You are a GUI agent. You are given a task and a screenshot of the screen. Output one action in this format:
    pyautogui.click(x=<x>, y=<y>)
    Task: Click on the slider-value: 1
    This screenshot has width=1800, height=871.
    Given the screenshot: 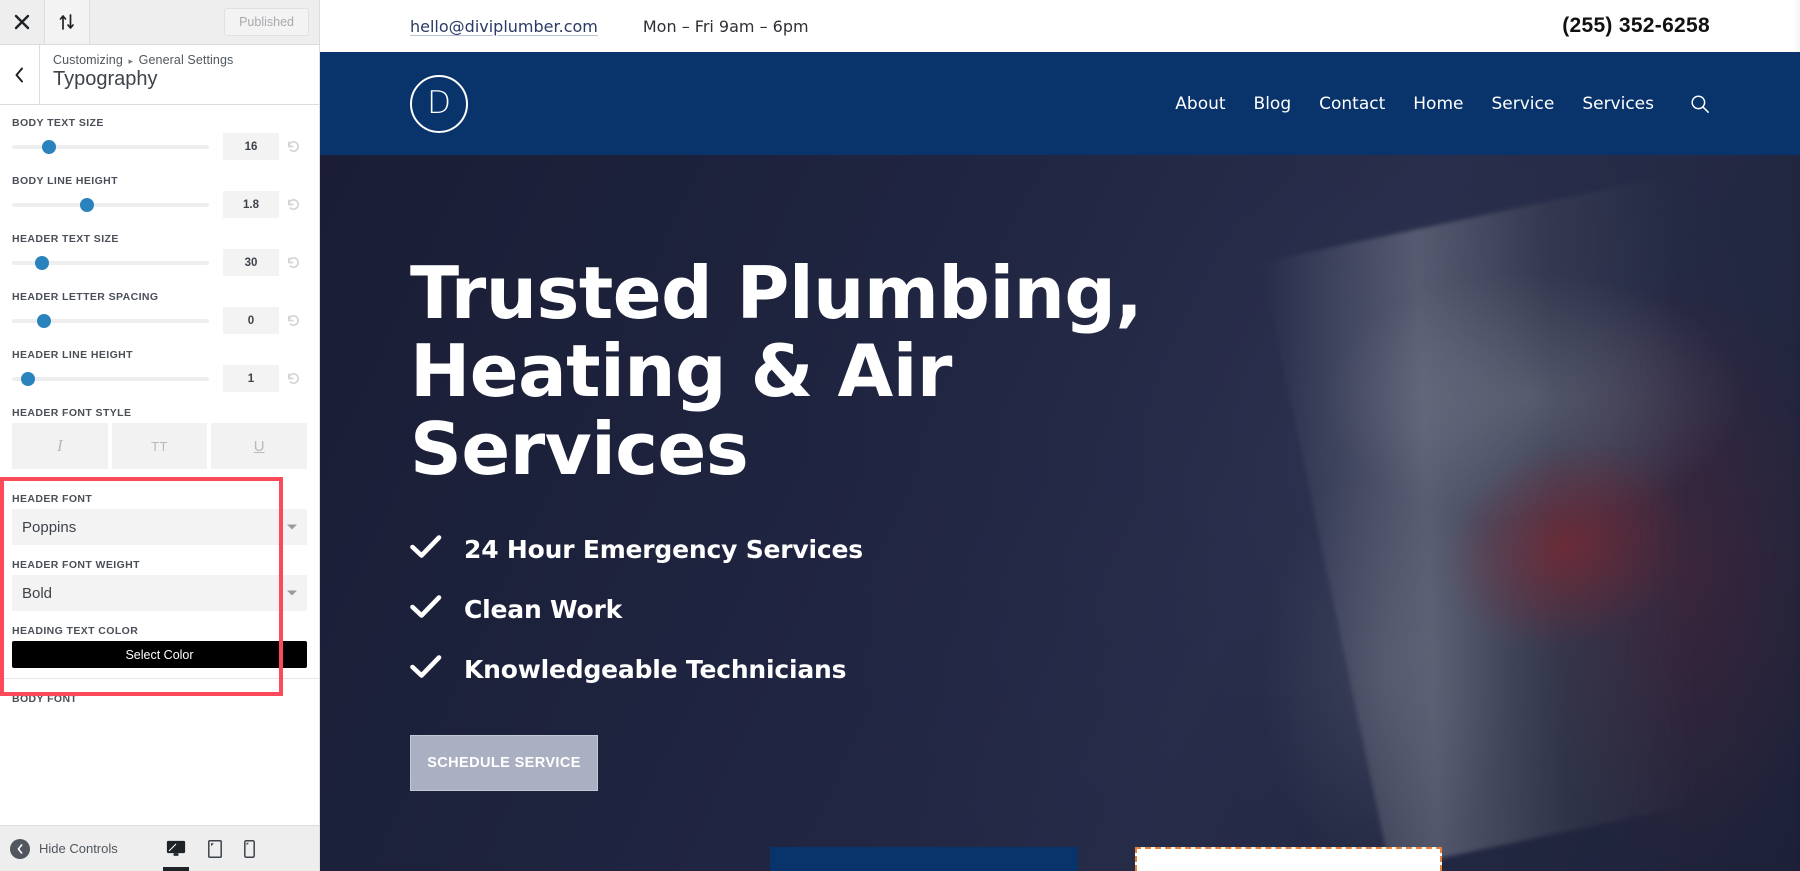 What is the action you would take?
    pyautogui.click(x=251, y=378)
    